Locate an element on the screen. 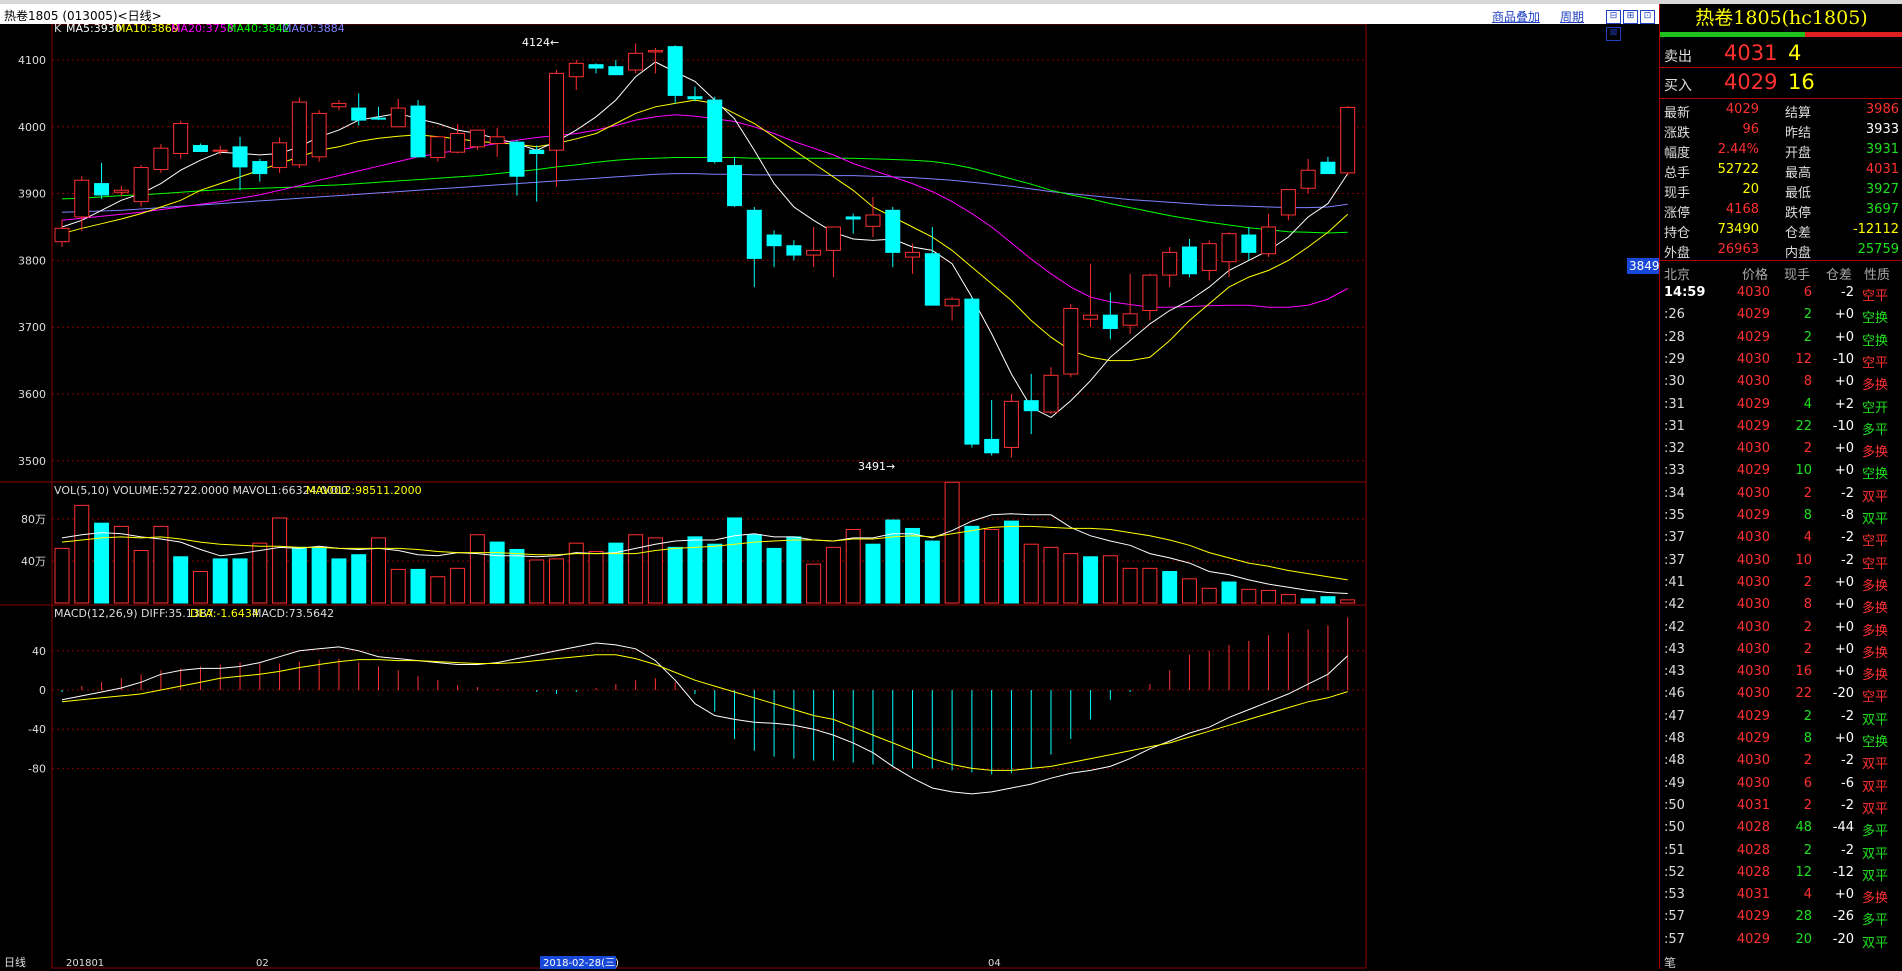 The image size is (1902, 971). stat-value: 2.44% is located at coordinates (1738, 149).